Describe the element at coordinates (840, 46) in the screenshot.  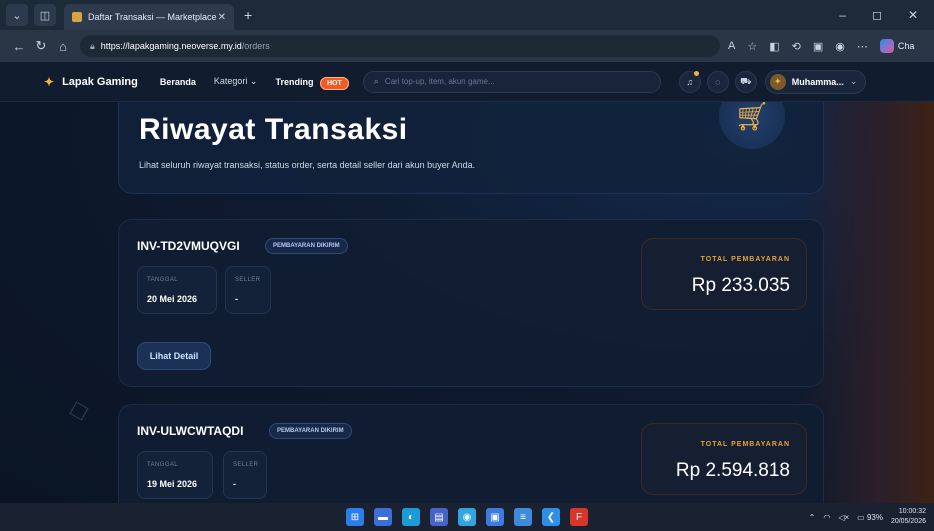
I see `profile-icon: ◉` at that location.